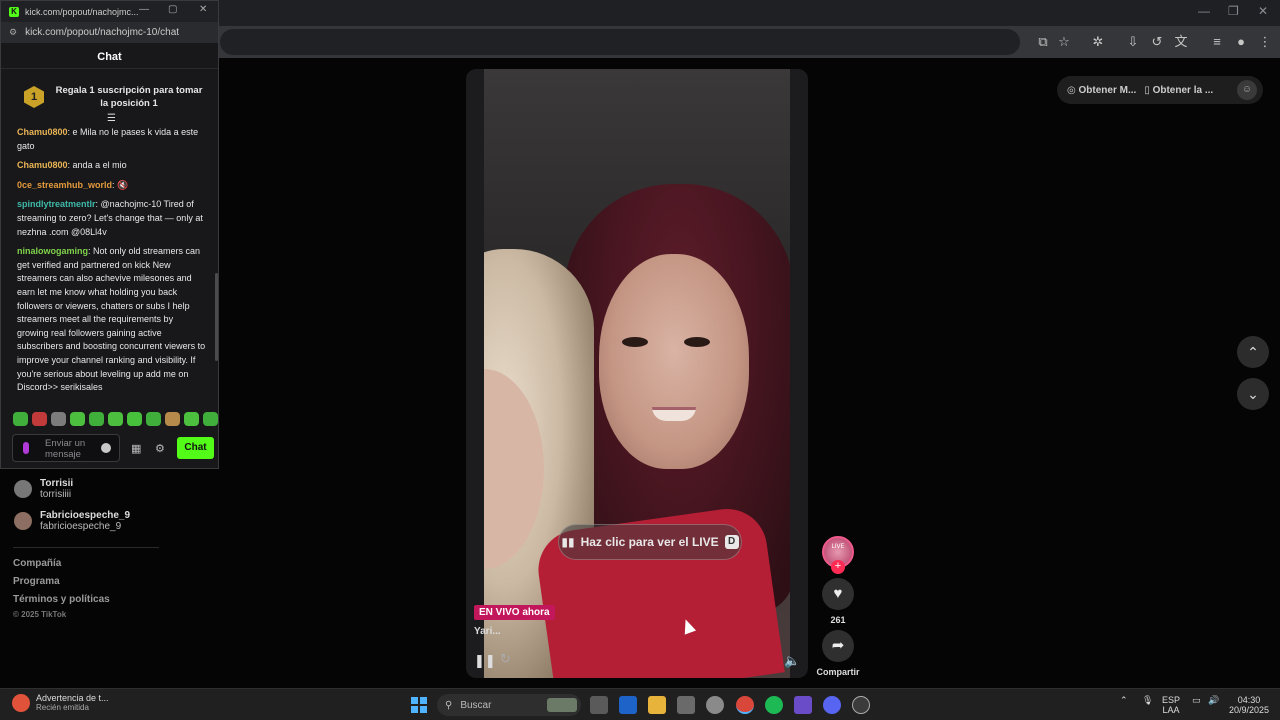 This screenshot has height=720, width=1280. What do you see at coordinates (803, 705) in the screenshot?
I see `teams-icon` at bounding box center [803, 705].